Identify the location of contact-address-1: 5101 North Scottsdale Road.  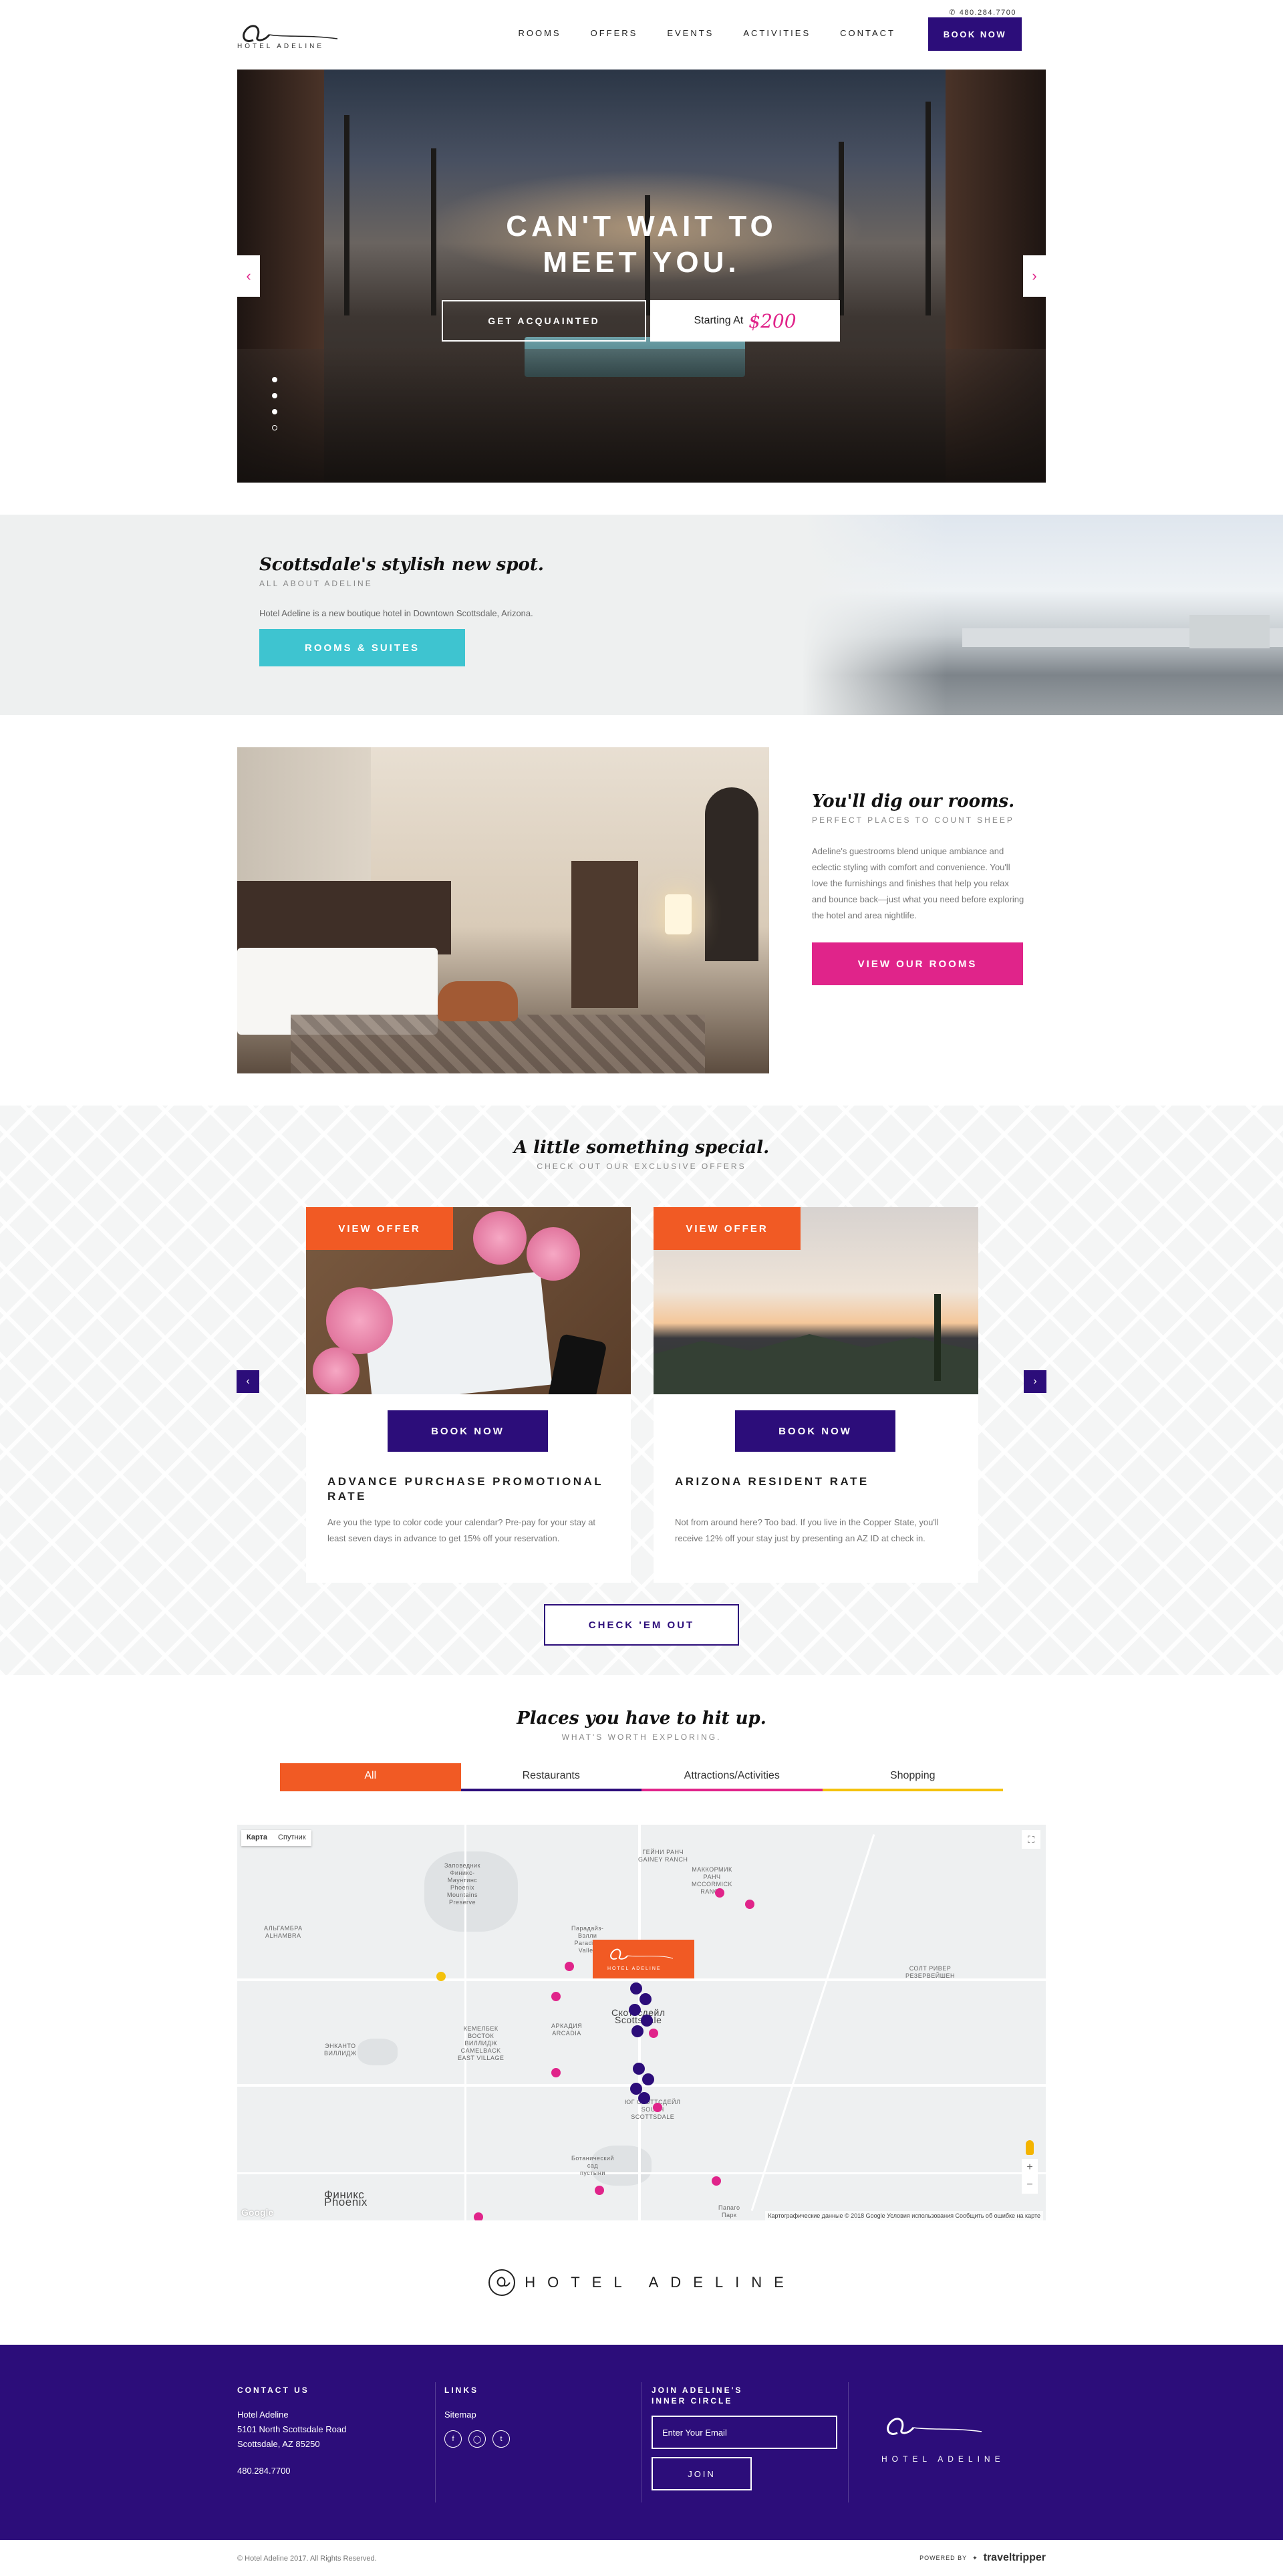
(291, 2429).